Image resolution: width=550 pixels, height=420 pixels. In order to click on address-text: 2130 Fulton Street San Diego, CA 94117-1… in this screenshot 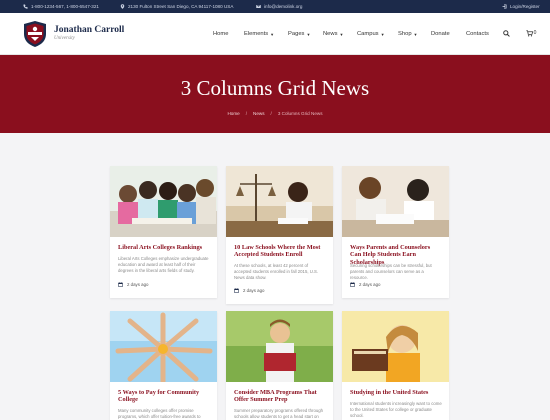, I will do `click(181, 6)`.